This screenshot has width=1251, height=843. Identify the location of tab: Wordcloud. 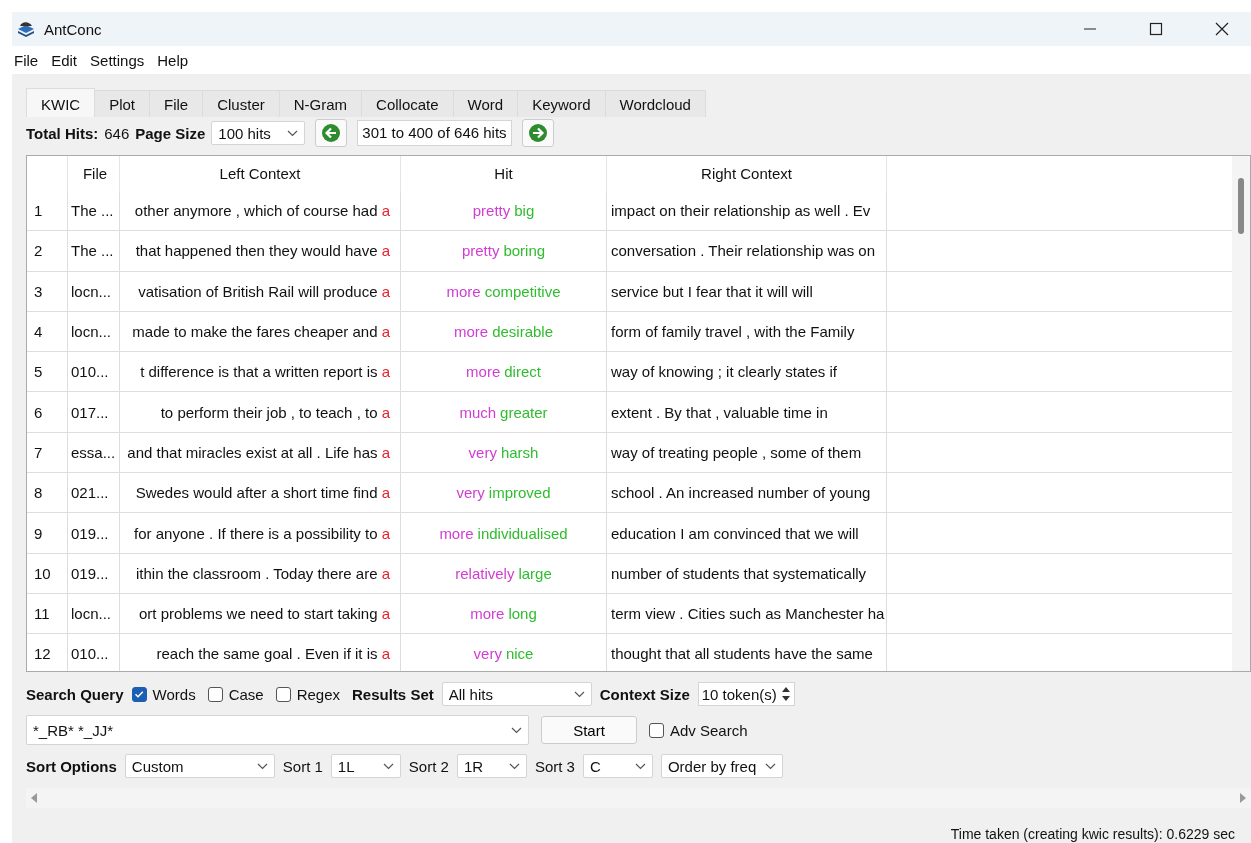
(655, 103).